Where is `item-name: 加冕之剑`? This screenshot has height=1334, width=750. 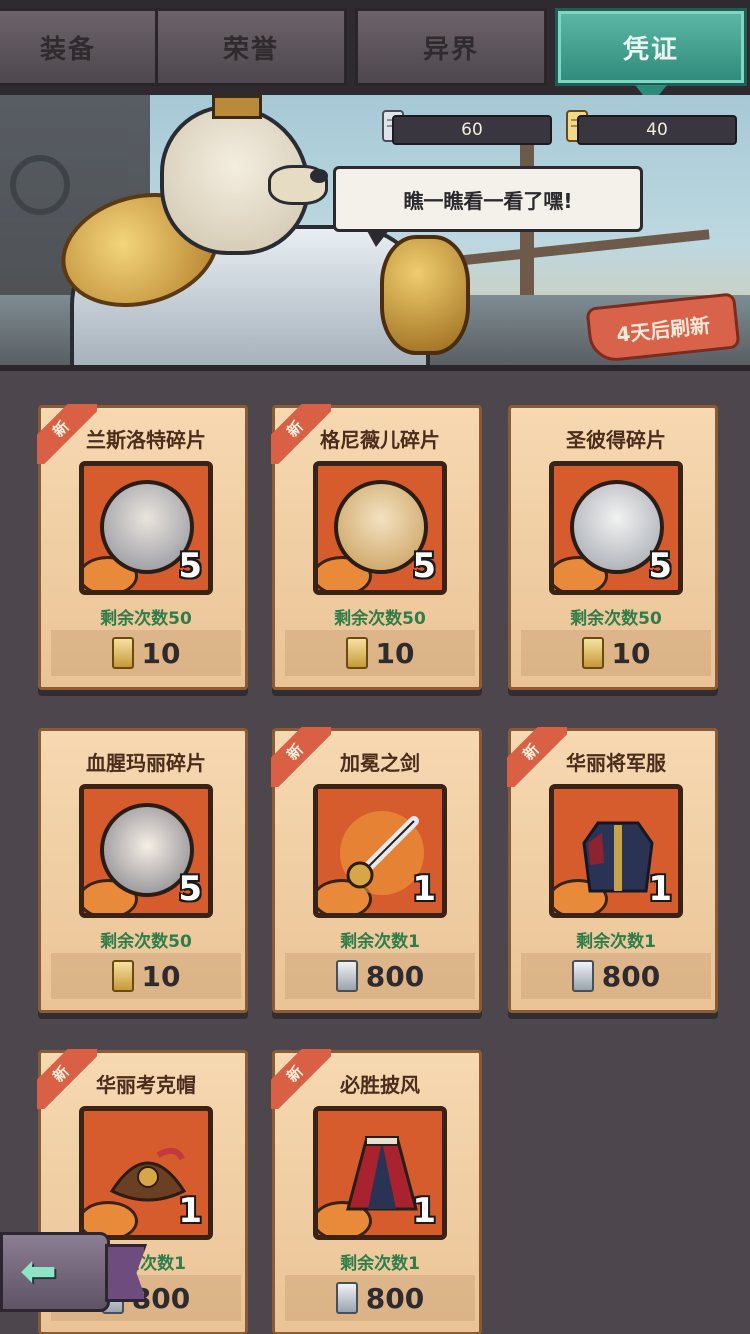 item-name: 加冕之剑 is located at coordinates (380, 763).